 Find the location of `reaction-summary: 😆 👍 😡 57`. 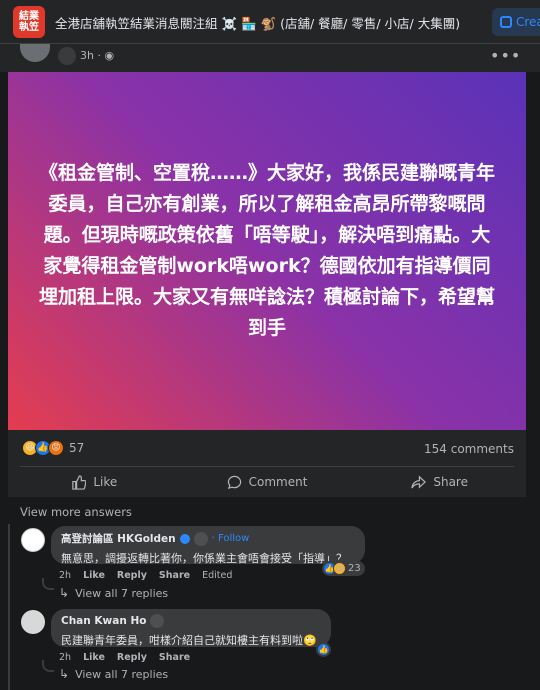

reaction-summary: 😆 👍 😡 57 is located at coordinates (53, 448).